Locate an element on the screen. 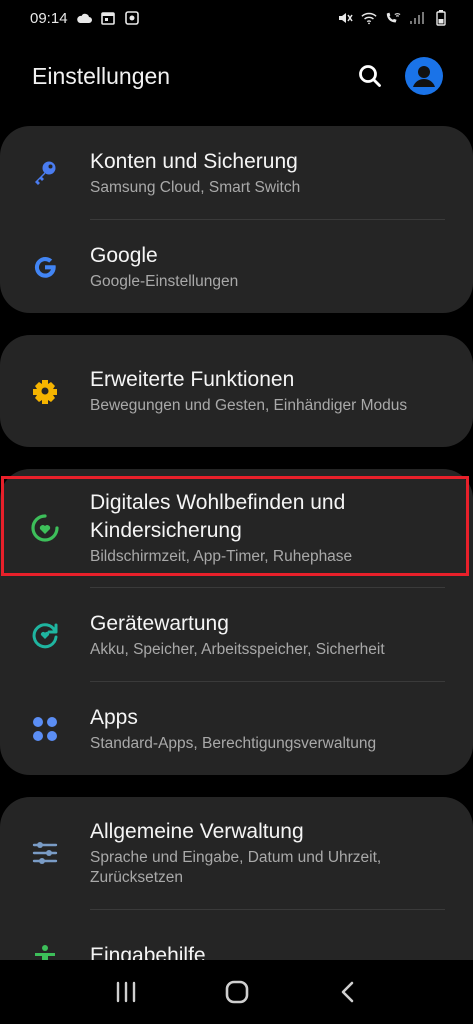  header: Einstellungen is located at coordinates (236, 76).